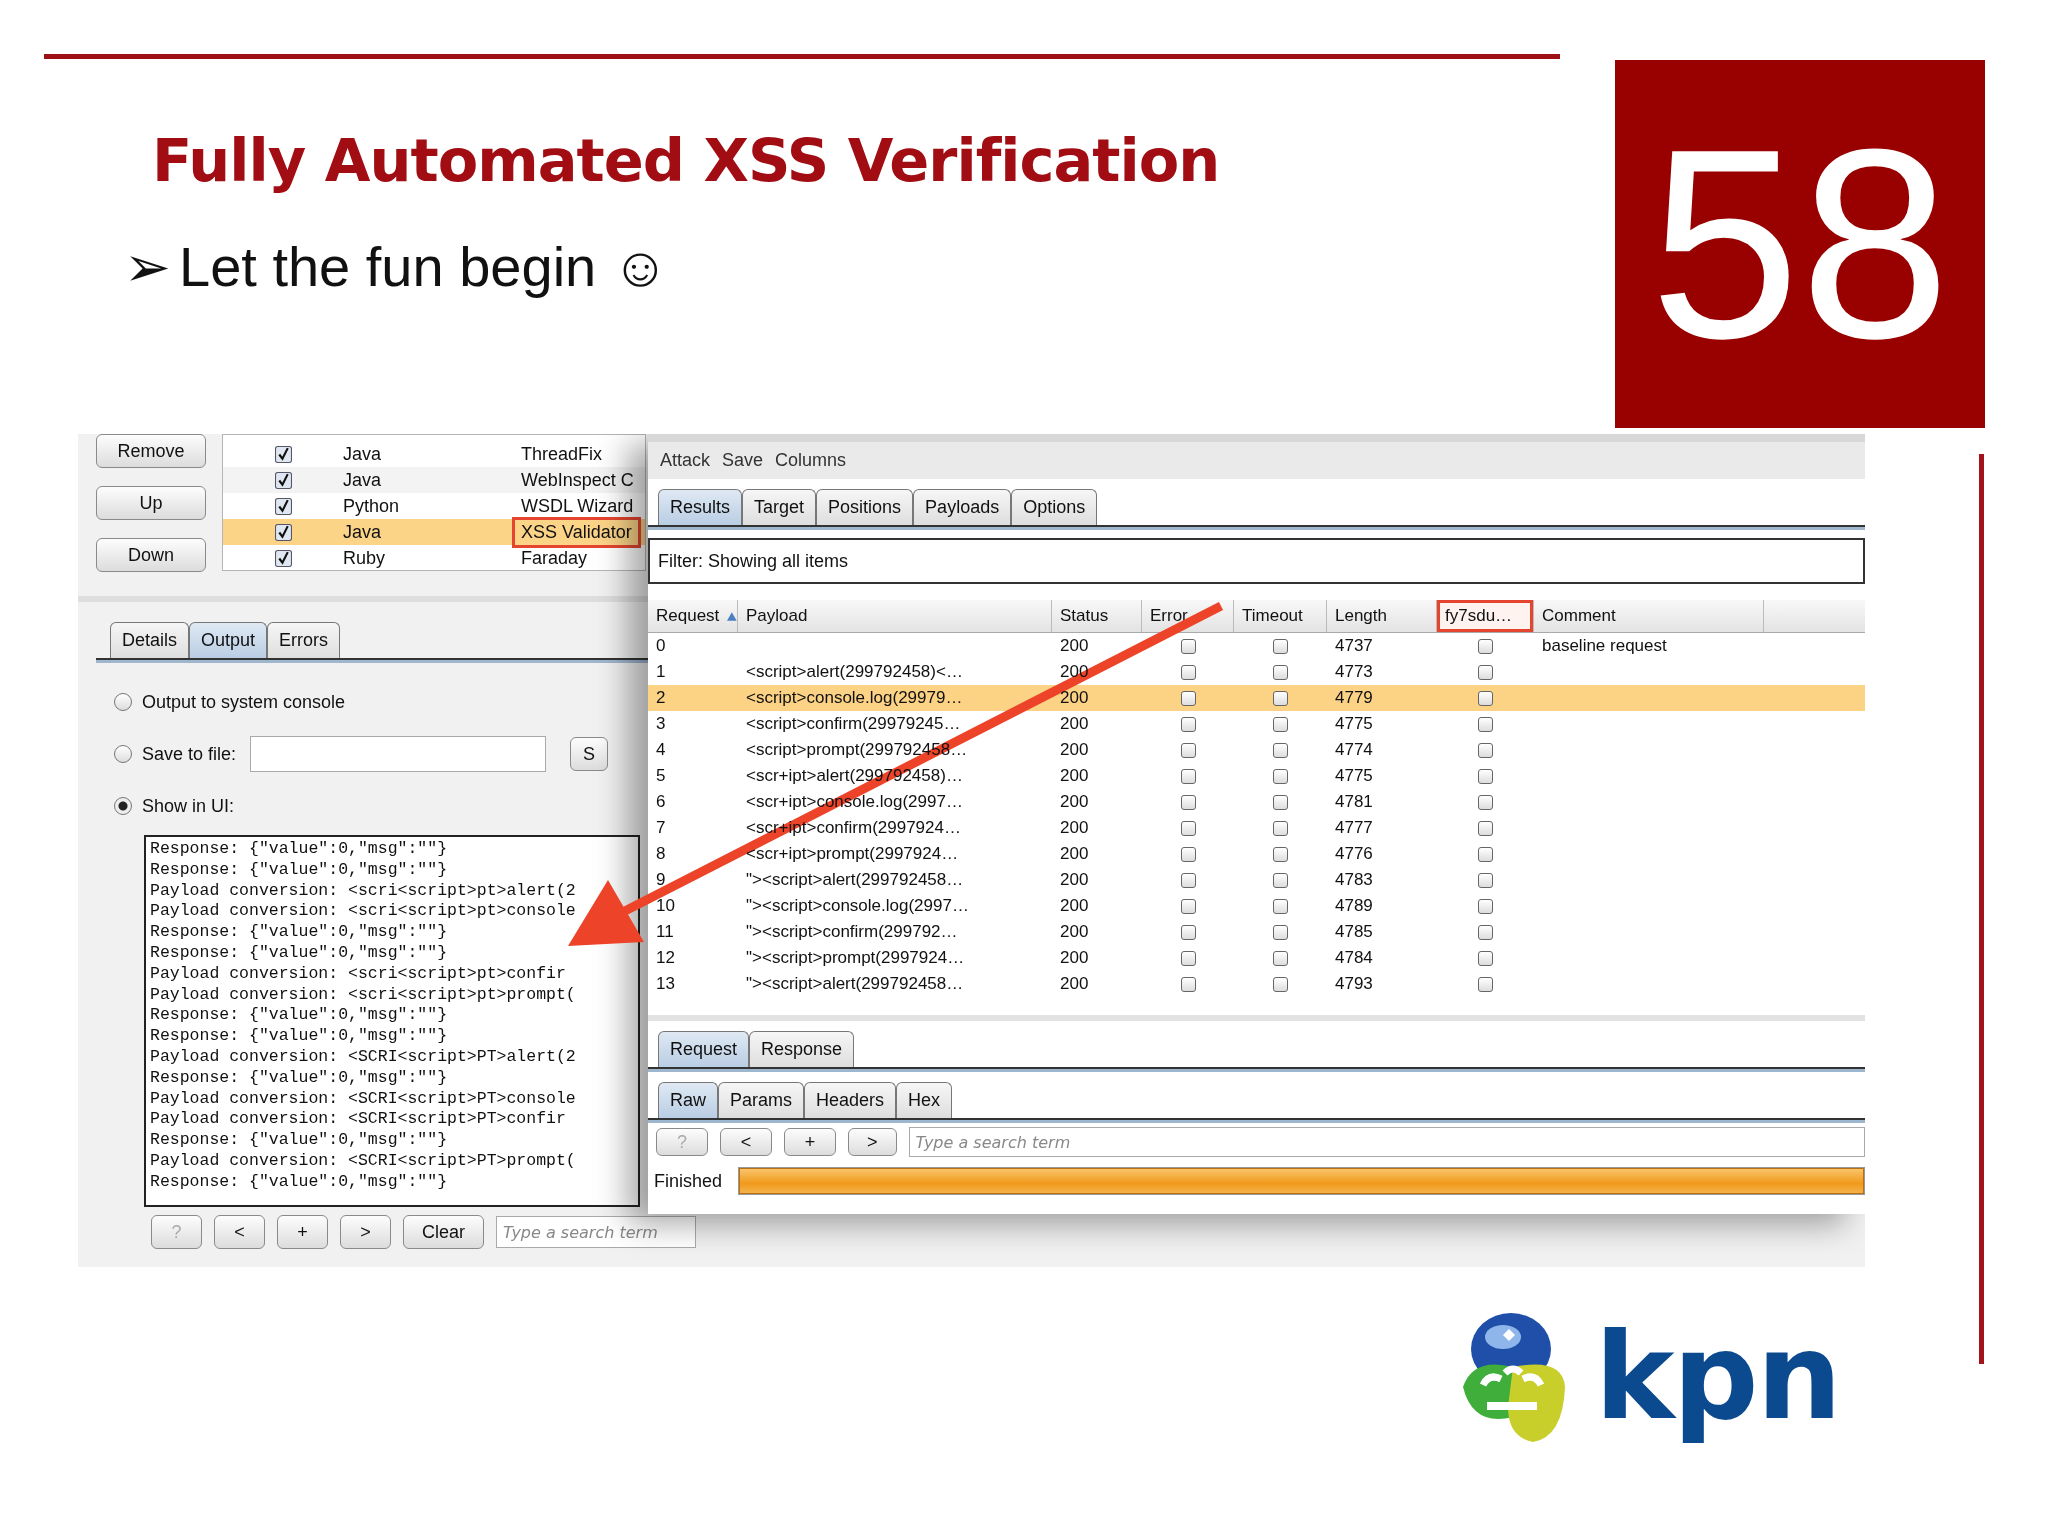 The image size is (2048, 1536). I want to click on tab: Params, so click(761, 1100).